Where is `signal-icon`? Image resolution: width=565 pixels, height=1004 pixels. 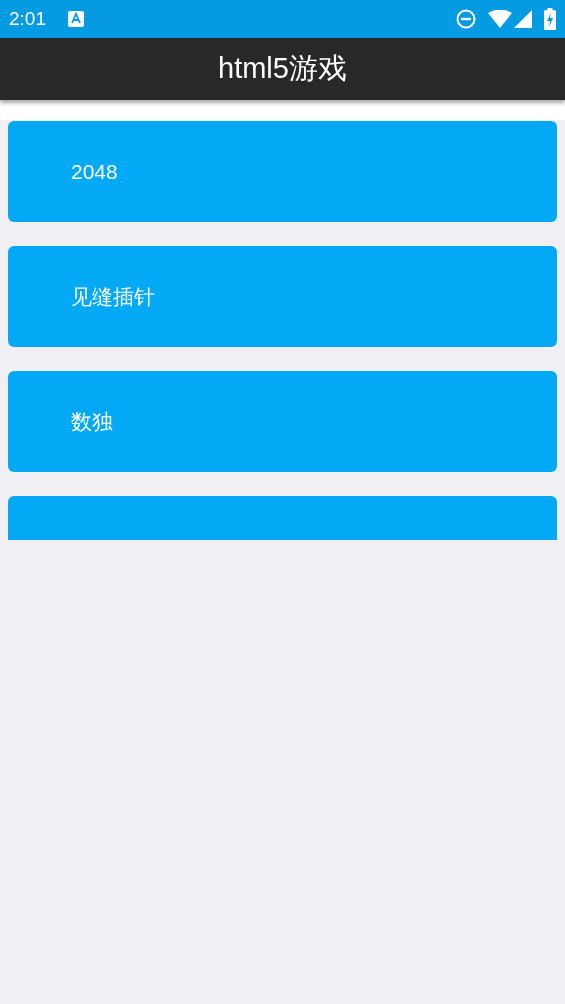
signal-icon is located at coordinates (523, 19).